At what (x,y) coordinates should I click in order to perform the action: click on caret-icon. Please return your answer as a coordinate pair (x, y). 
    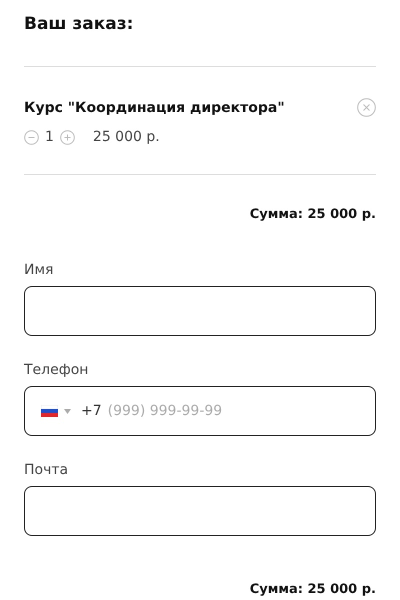
    Looking at the image, I should click on (67, 411).